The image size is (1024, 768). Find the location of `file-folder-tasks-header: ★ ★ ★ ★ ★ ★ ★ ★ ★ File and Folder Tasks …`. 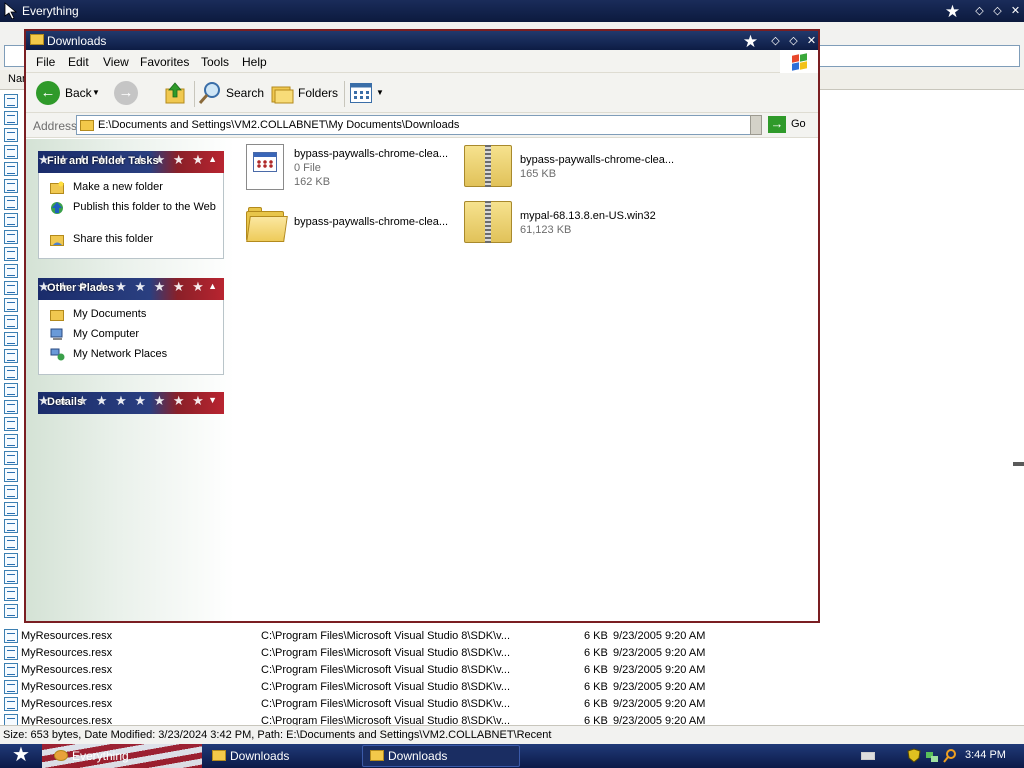

file-folder-tasks-header: ★ ★ ★ ★ ★ ★ ★ ★ ★ File and Folder Tasks … is located at coordinates (131, 162).